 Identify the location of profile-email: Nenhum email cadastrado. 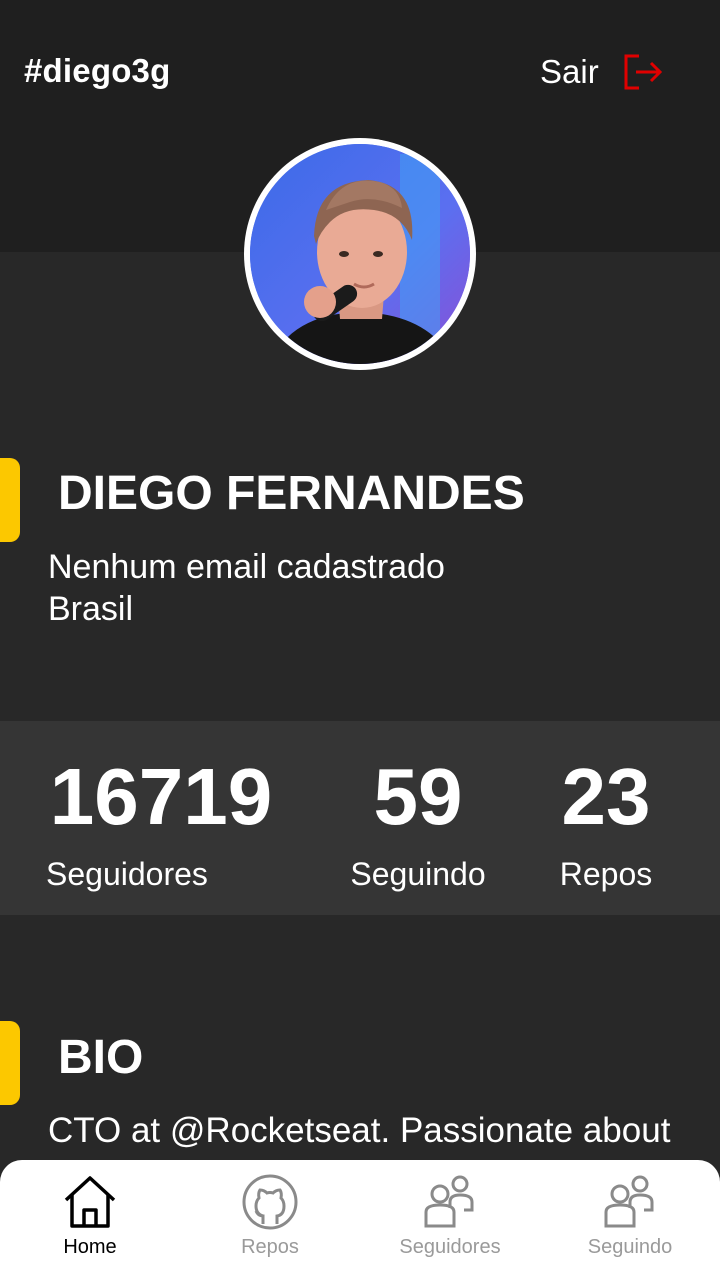
(246, 567).